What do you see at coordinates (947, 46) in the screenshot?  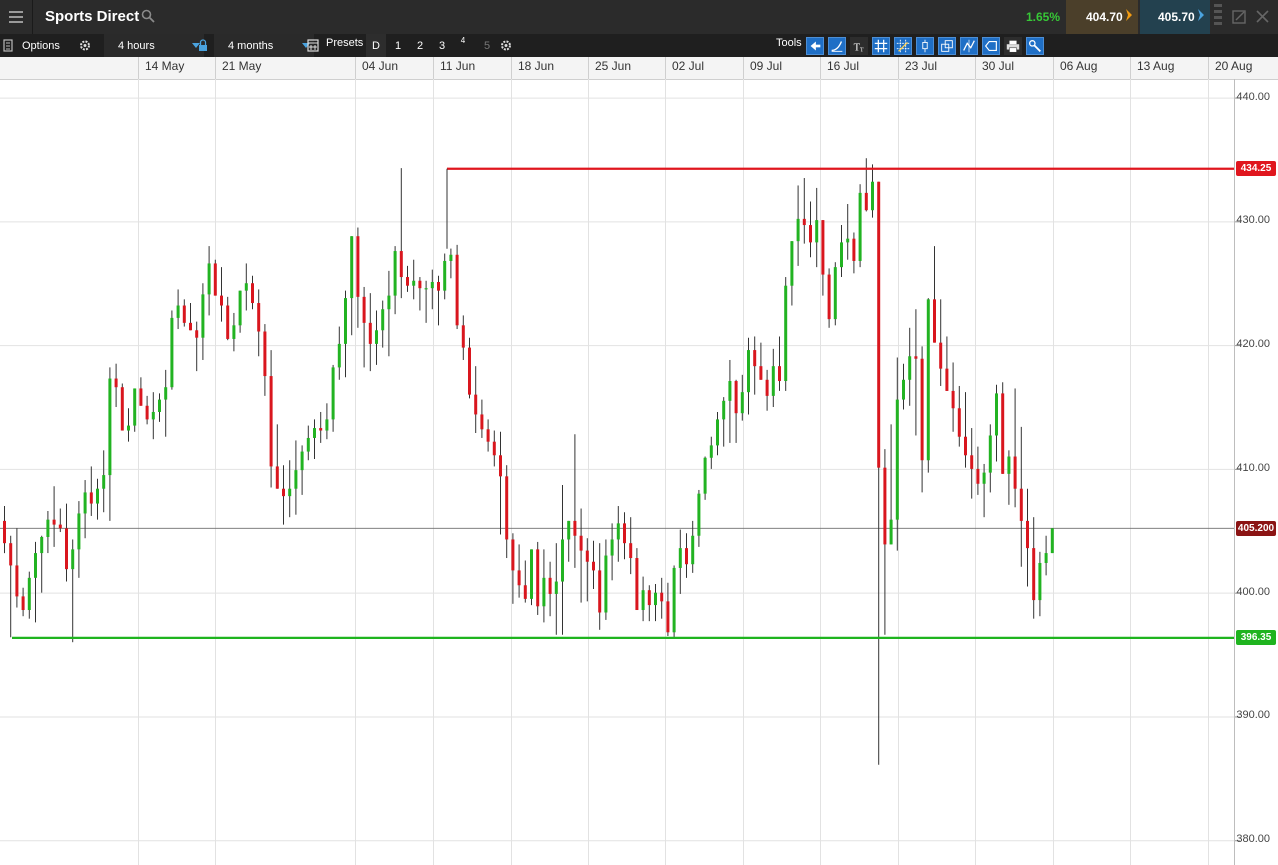 I see `compare-icon` at bounding box center [947, 46].